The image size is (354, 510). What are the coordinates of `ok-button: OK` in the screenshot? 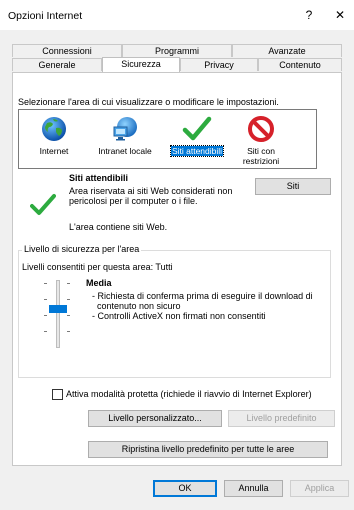 It's located at (185, 488).